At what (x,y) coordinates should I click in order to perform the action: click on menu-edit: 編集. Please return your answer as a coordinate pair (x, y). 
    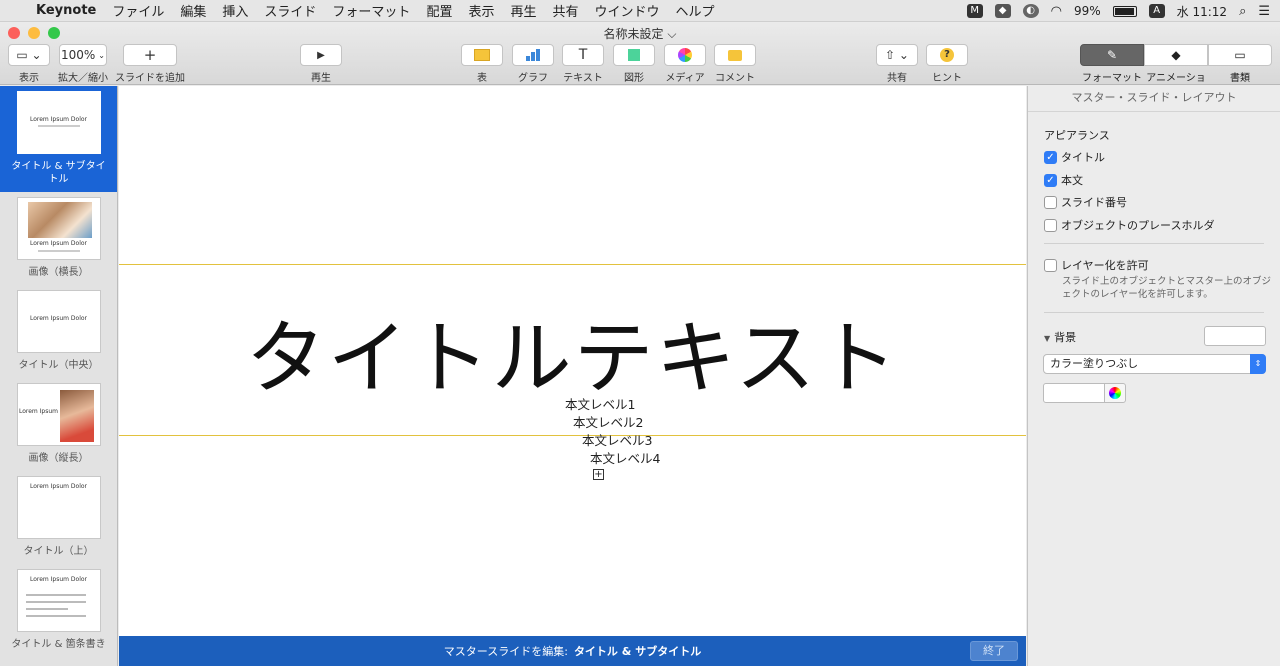
    Looking at the image, I should click on (193, 10).